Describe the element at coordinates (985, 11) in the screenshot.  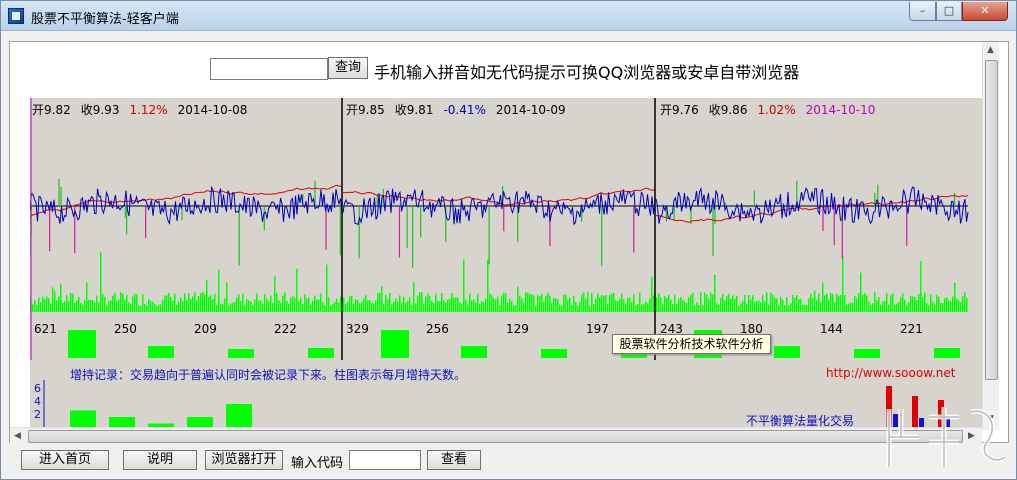
I see `close-button: ✕` at that location.